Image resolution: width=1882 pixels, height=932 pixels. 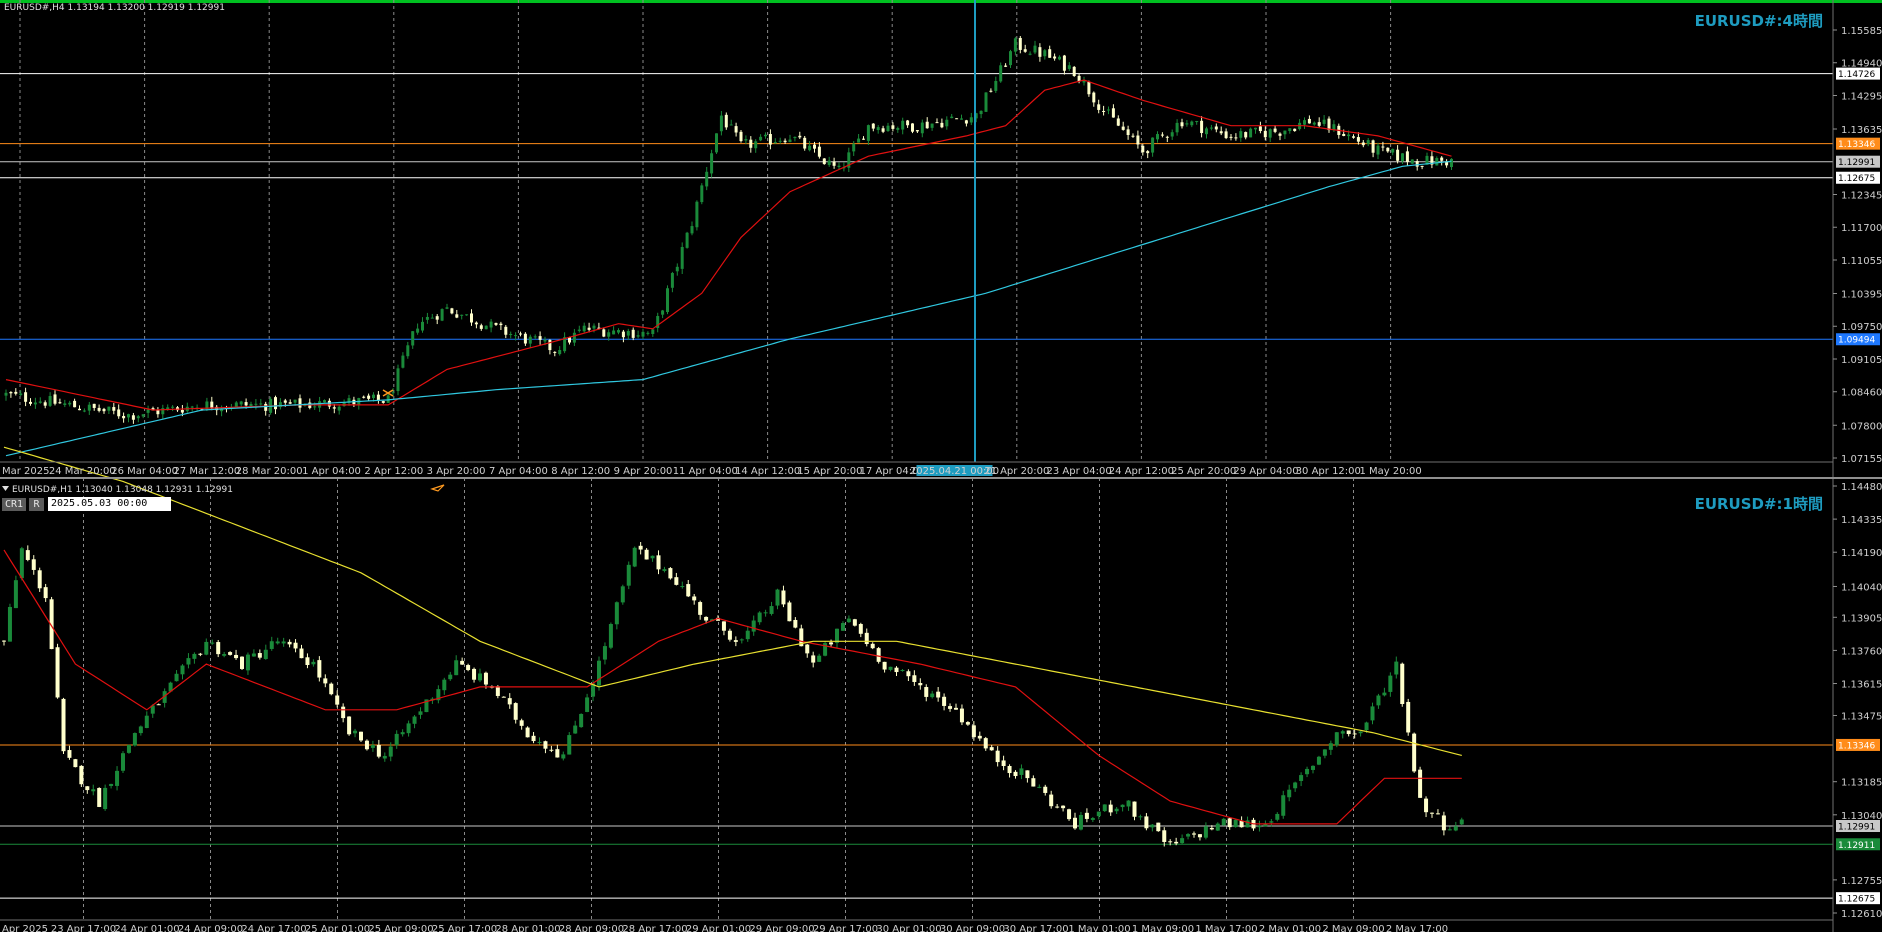 What do you see at coordinates (269, 471) in the screenshot?
I see `x-tick-label: 28 Mar 20:00` at bounding box center [269, 471].